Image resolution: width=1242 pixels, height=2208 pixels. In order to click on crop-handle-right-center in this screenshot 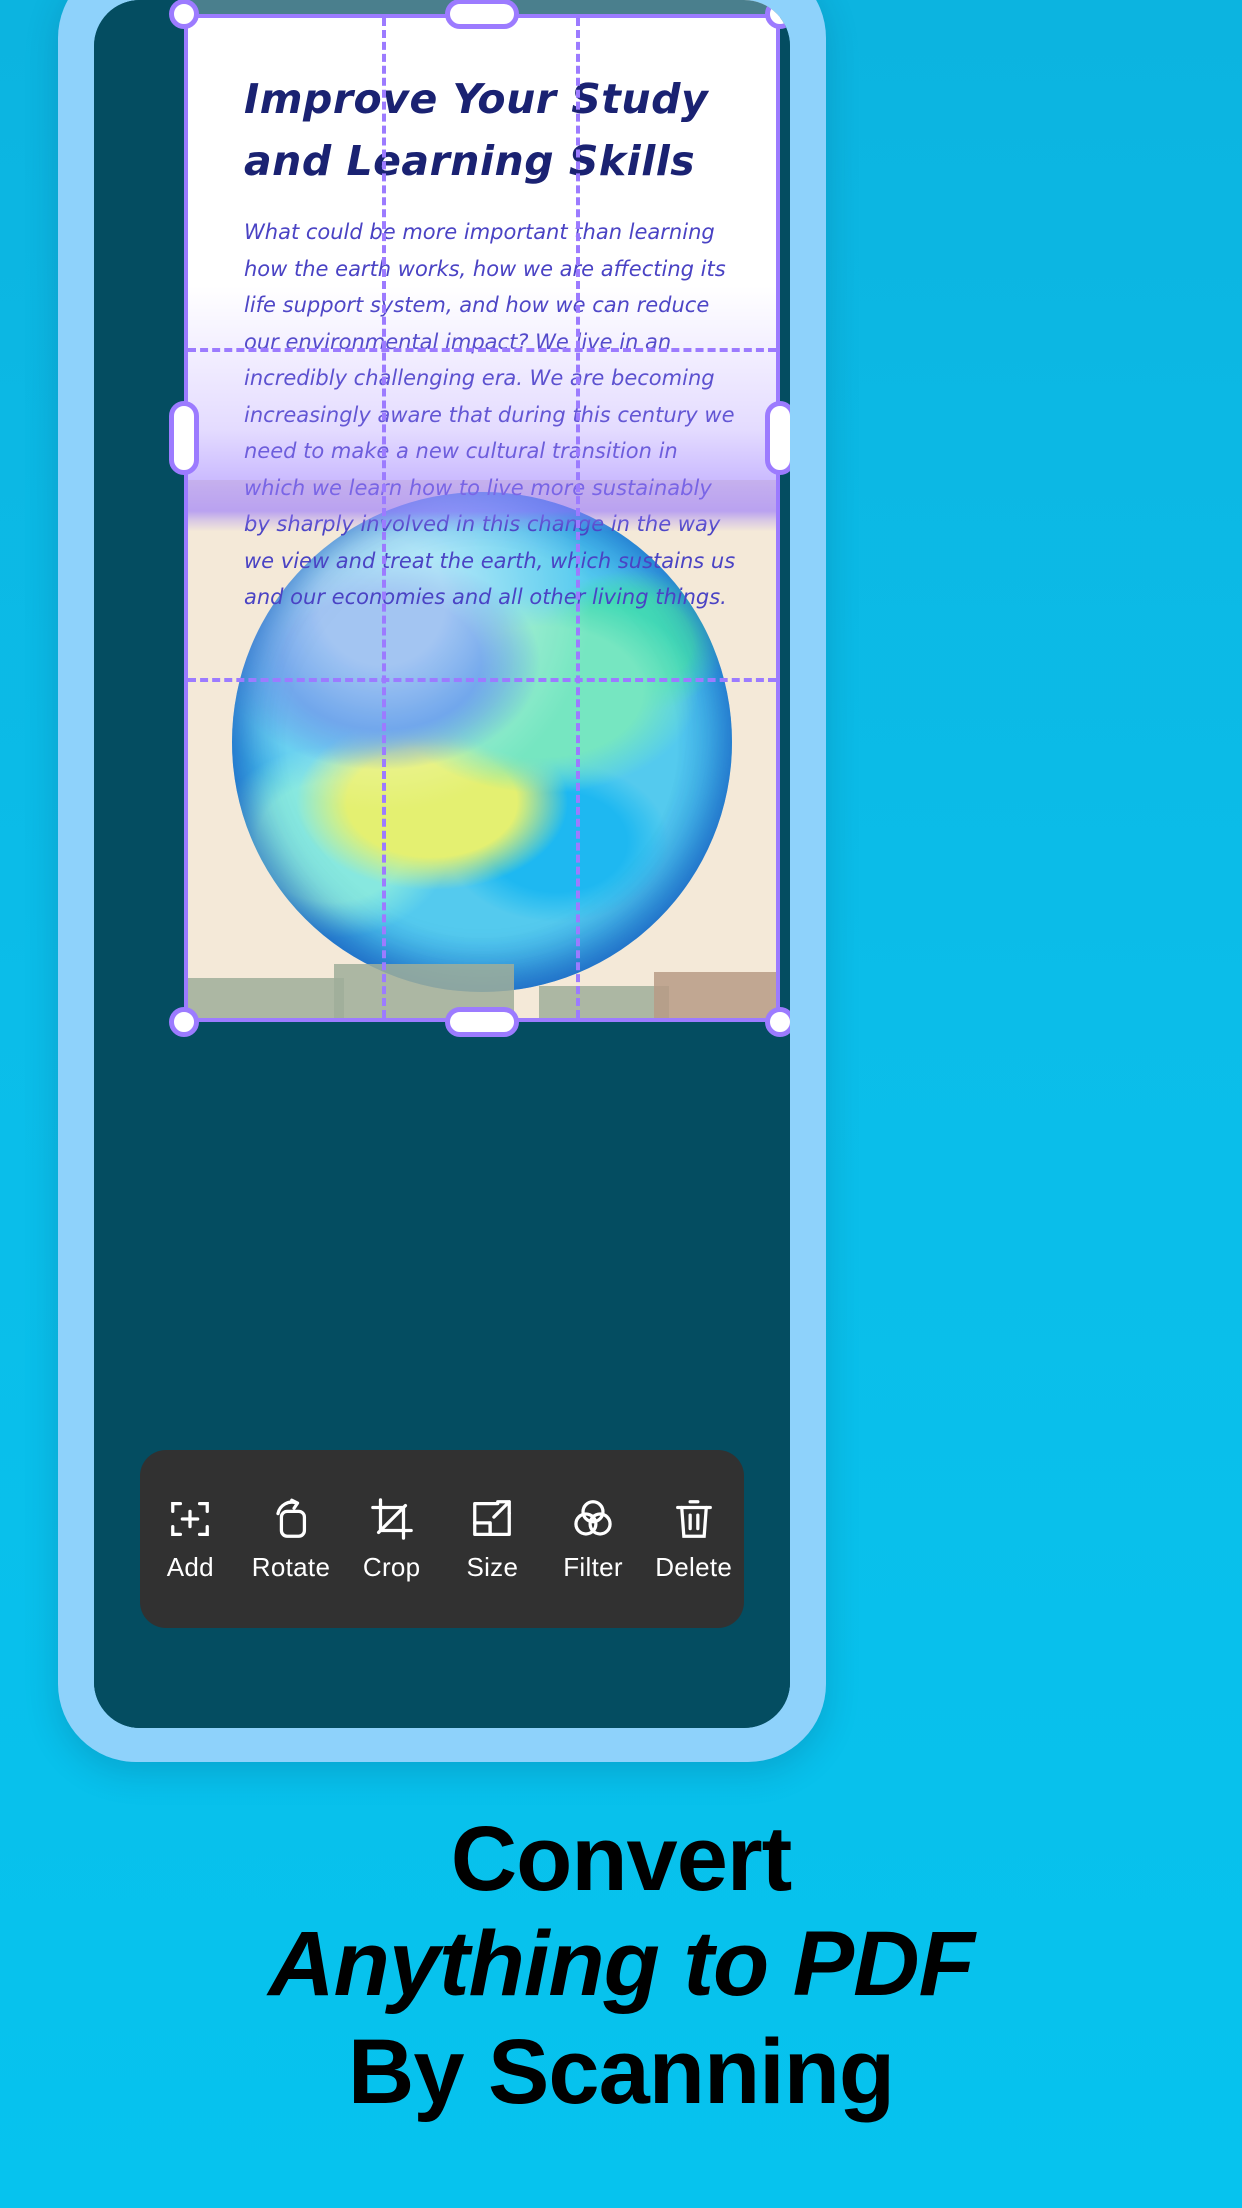, I will do `click(777, 438)`.